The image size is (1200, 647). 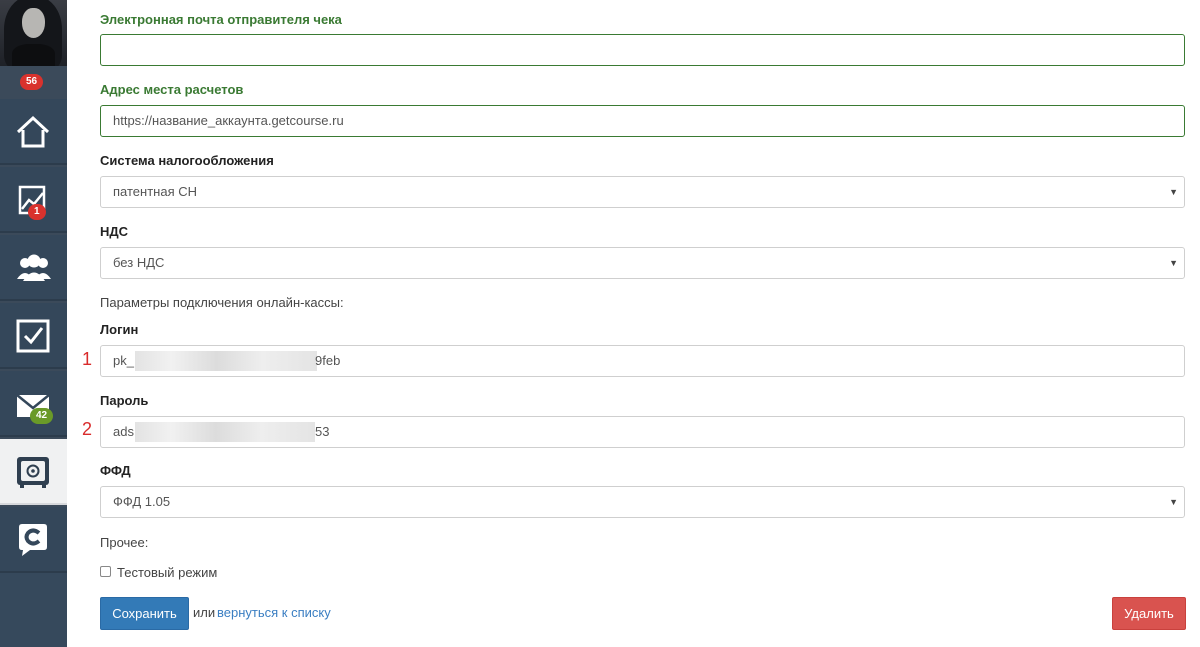 What do you see at coordinates (642, 432) in the screenshot?
I see `password-input: ads 53` at bounding box center [642, 432].